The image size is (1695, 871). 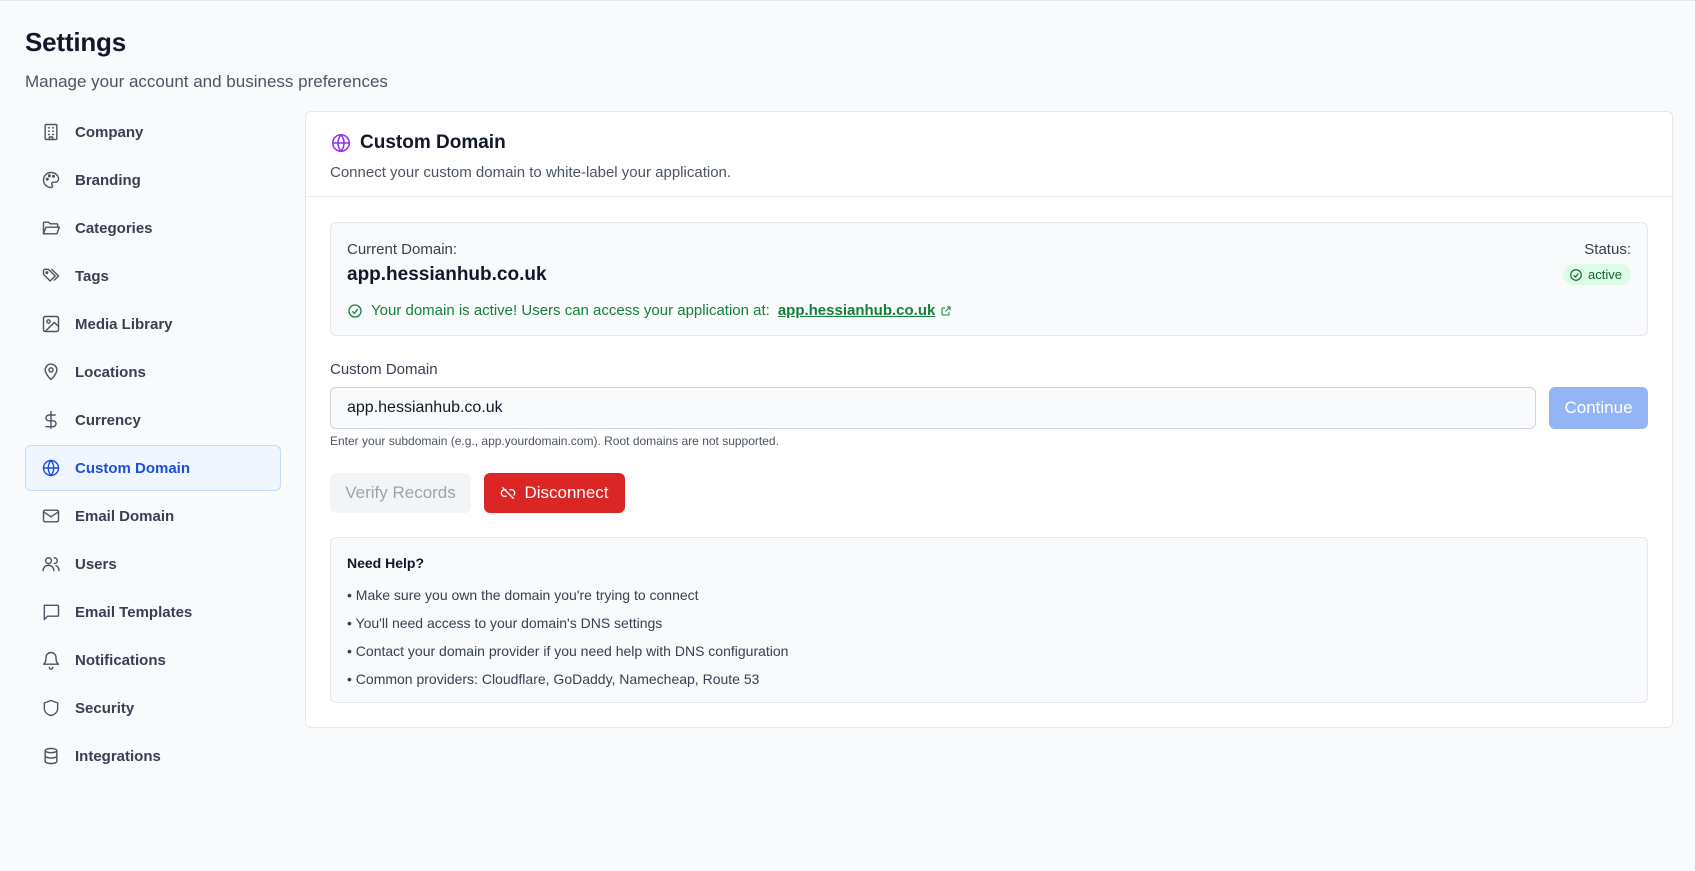 I want to click on continue-button: Continue, so click(x=1598, y=408).